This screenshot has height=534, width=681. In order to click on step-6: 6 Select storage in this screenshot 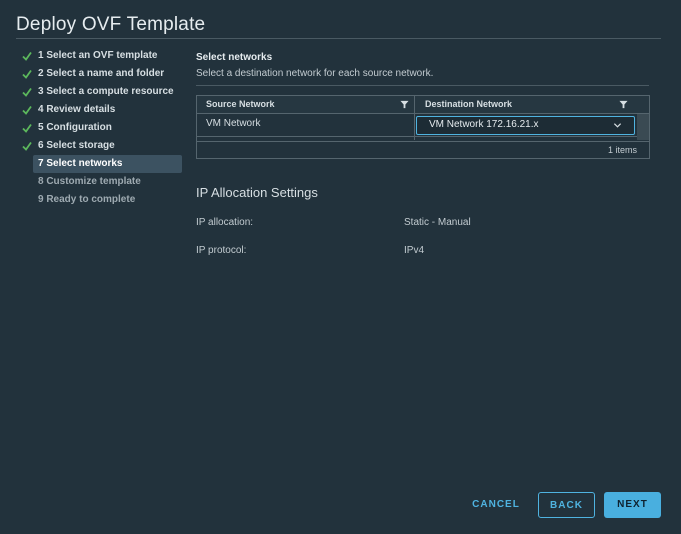, I will do `click(101, 146)`.